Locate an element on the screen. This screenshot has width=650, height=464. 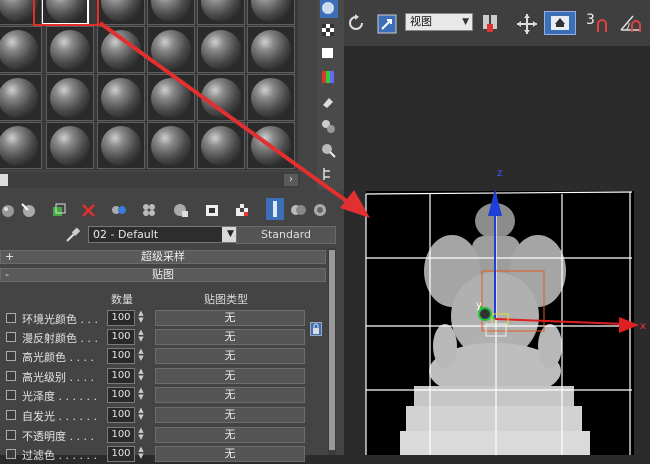
material-id-icon is located at coordinates (181, 210).